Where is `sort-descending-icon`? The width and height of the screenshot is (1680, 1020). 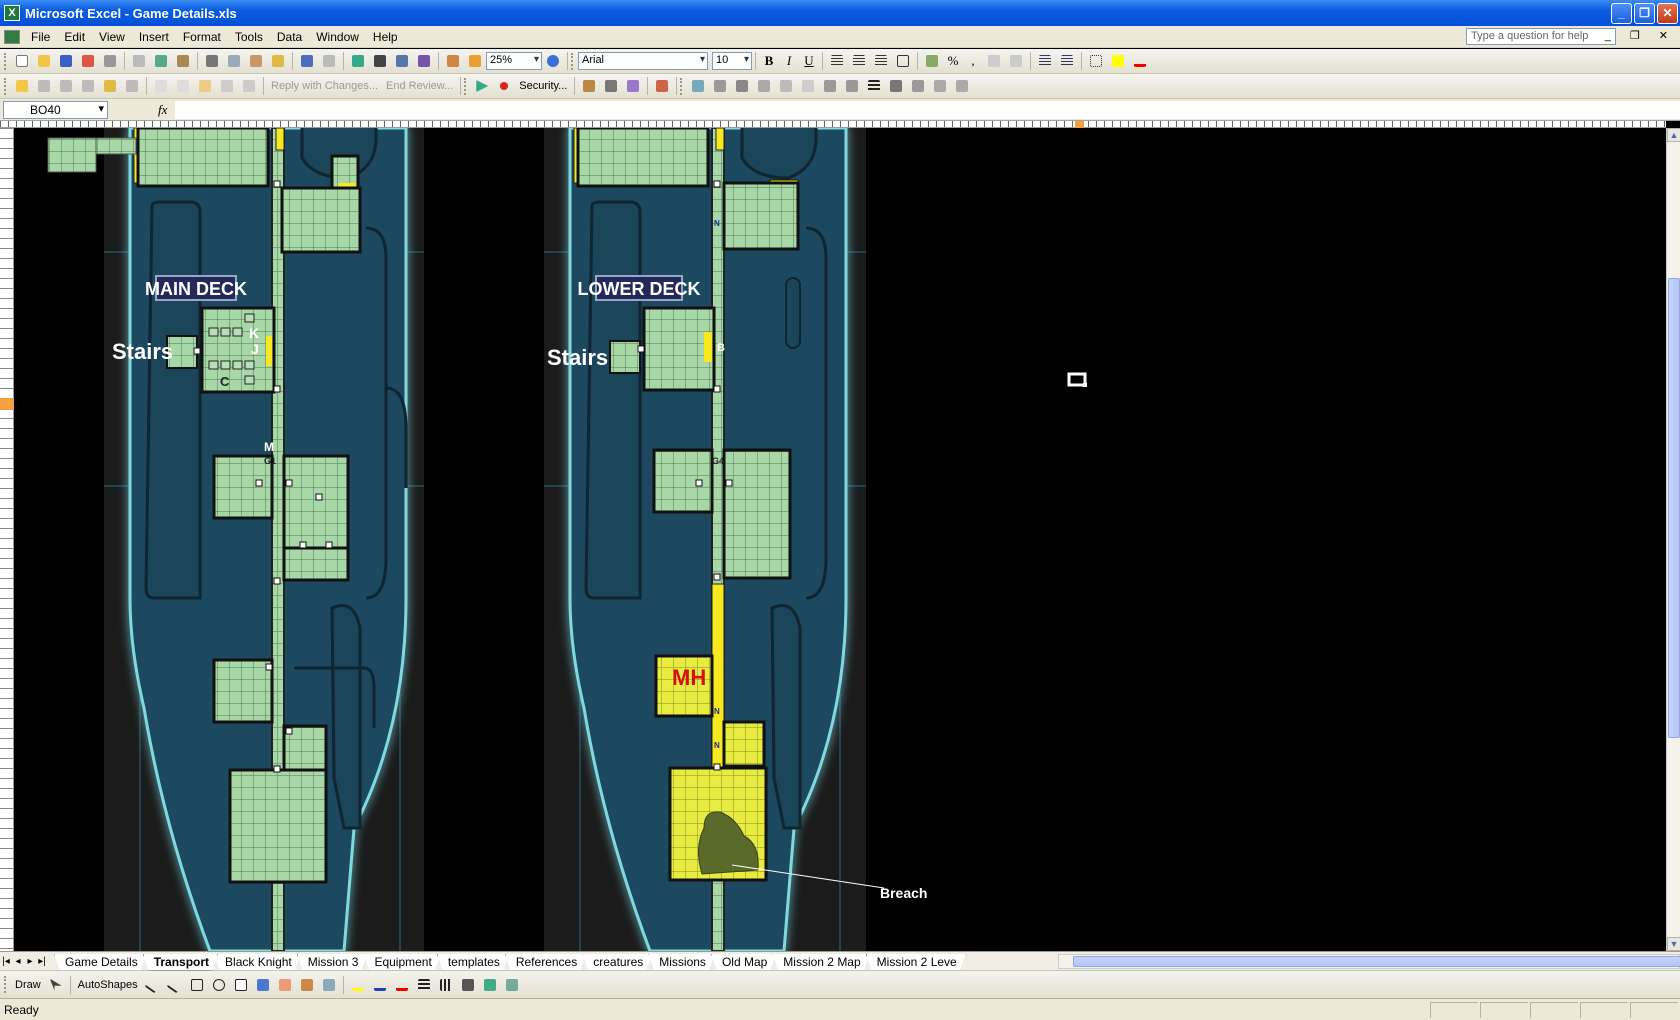 sort-descending-icon is located at coordinates (424, 61).